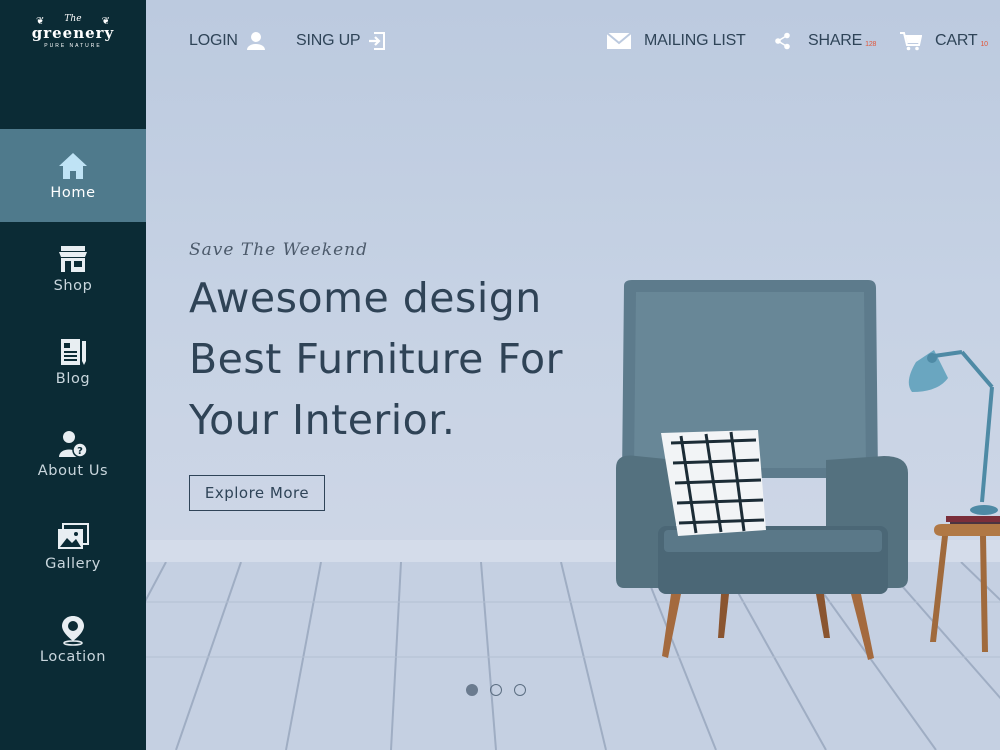  I want to click on blog-icon, so click(73, 351).